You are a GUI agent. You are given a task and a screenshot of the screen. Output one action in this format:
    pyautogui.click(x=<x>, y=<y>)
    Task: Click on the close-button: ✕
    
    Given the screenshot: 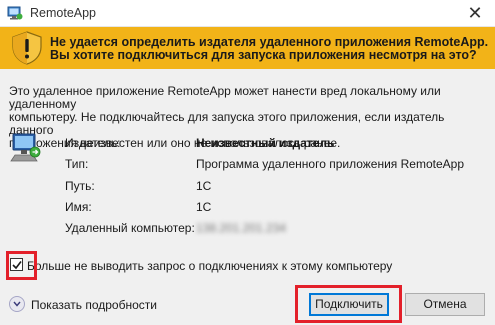 What is the action you would take?
    pyautogui.click(x=475, y=13)
    